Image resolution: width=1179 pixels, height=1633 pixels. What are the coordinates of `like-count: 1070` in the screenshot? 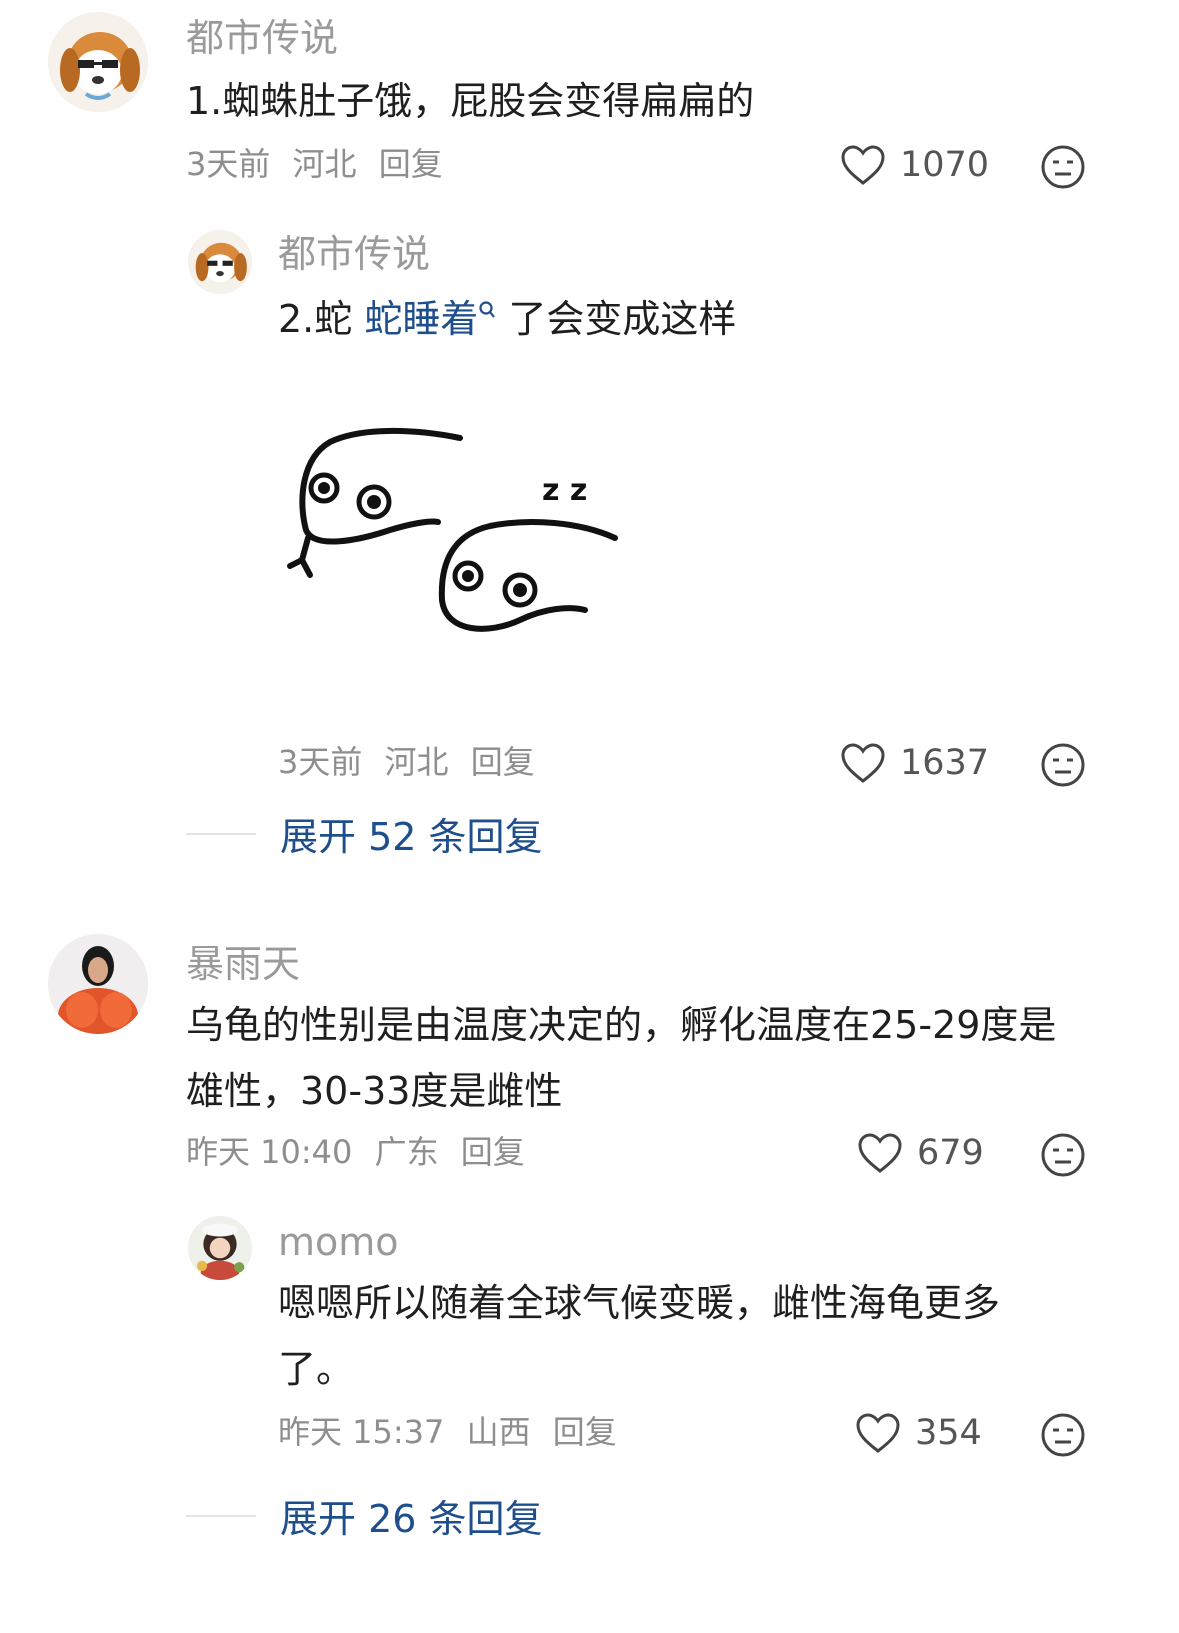 It's located at (945, 165).